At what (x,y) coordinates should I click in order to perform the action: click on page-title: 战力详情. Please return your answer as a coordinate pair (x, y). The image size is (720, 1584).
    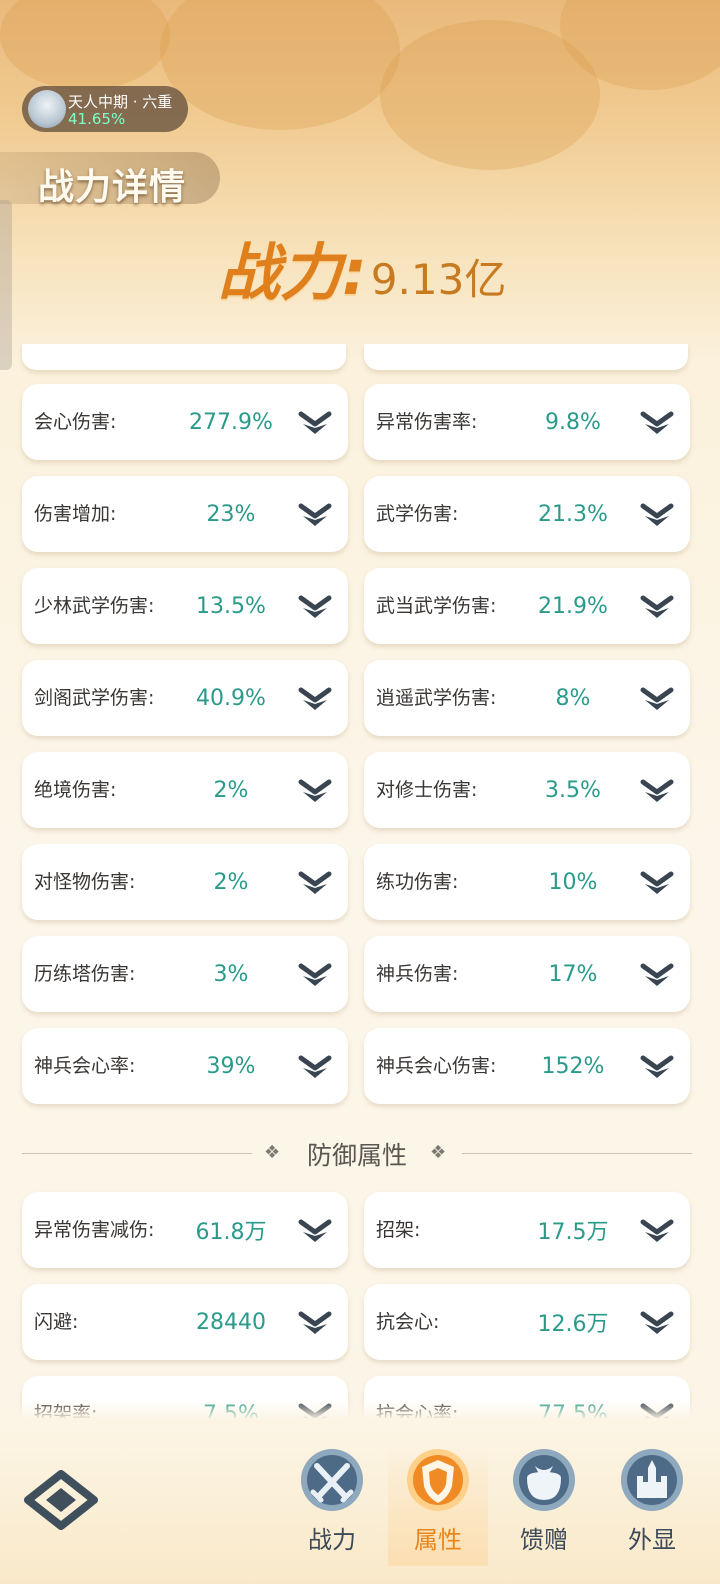
    Looking at the image, I should click on (112, 187).